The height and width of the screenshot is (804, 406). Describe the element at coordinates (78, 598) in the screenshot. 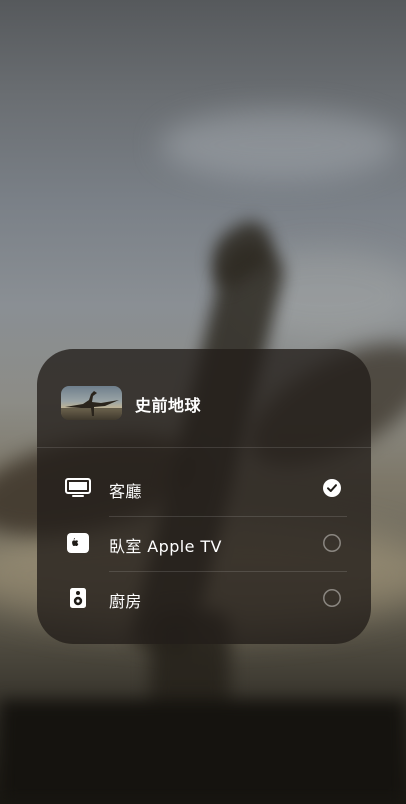

I see `speaker-icon` at that location.